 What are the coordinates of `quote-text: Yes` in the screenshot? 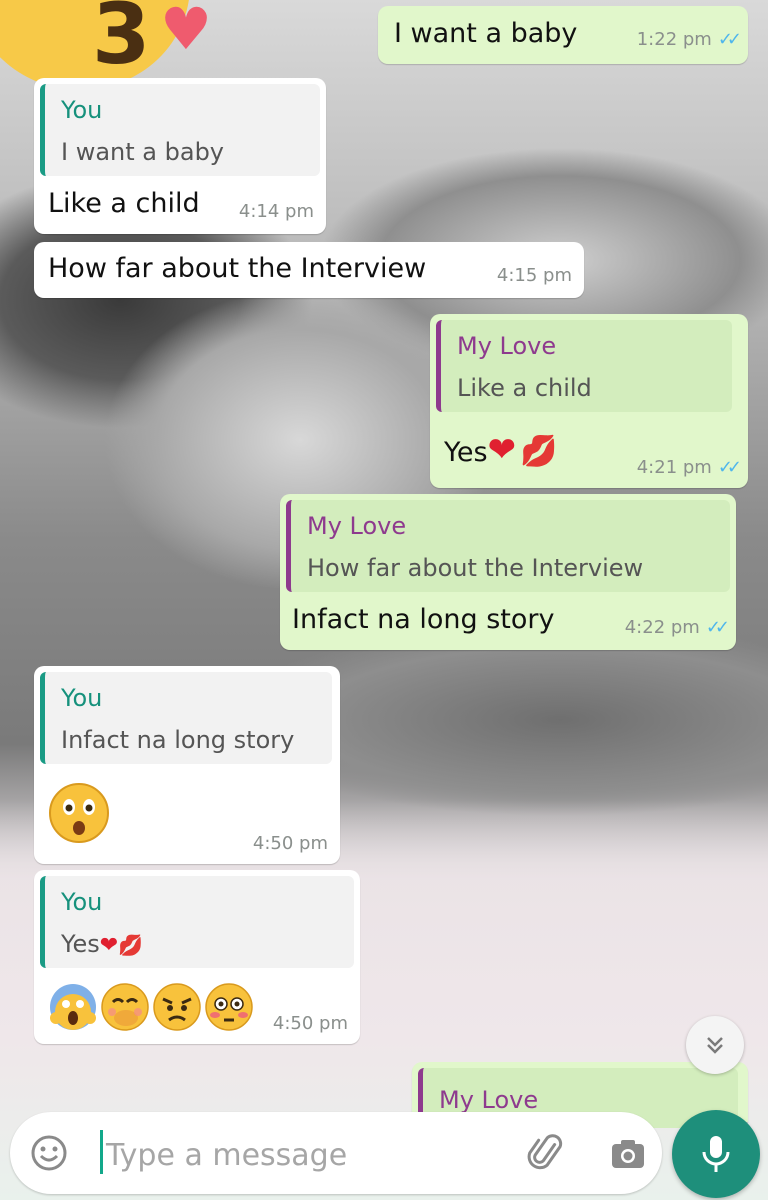 It's located at (80, 944).